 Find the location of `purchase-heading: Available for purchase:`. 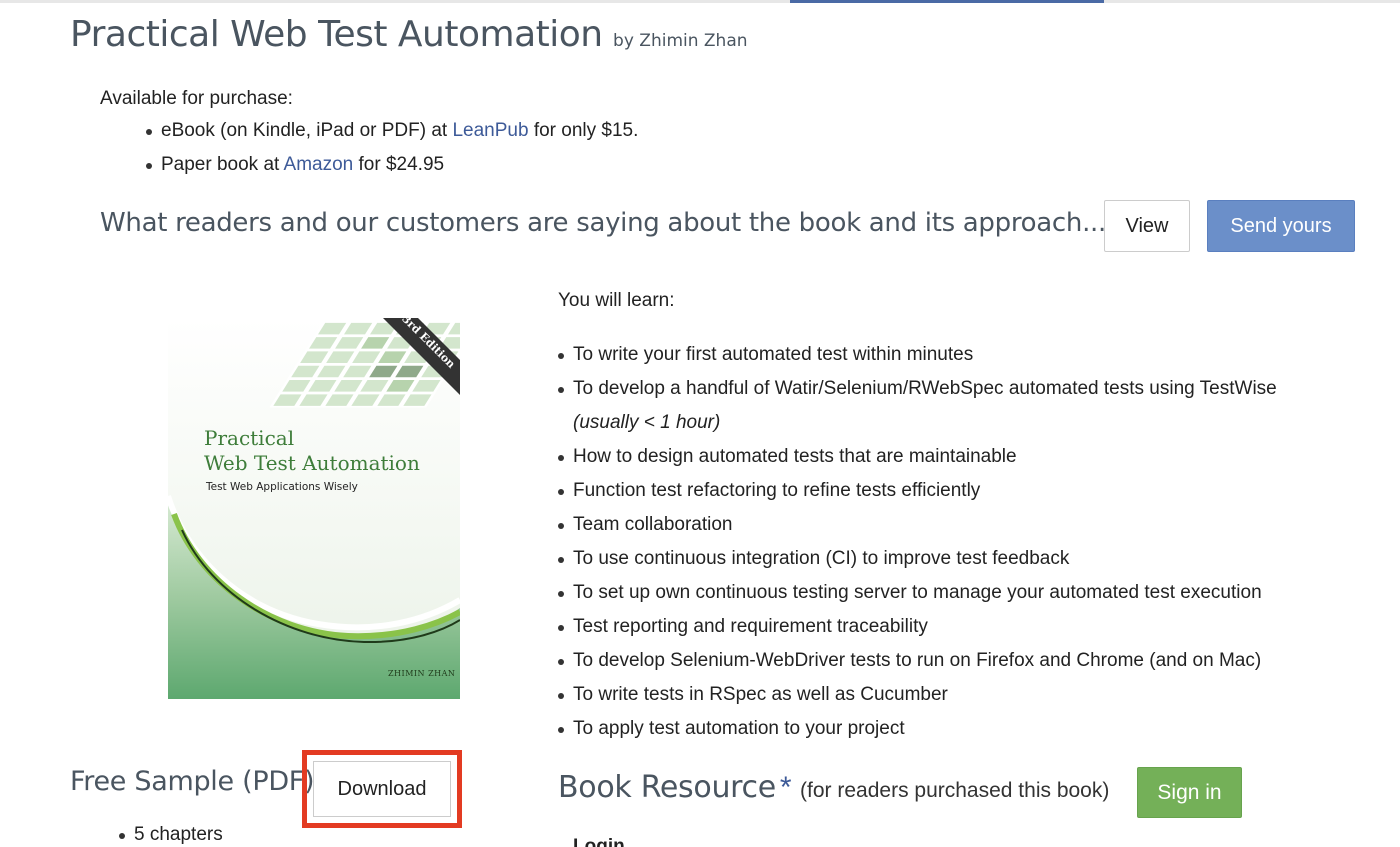

purchase-heading: Available for purchase: is located at coordinates (196, 98).